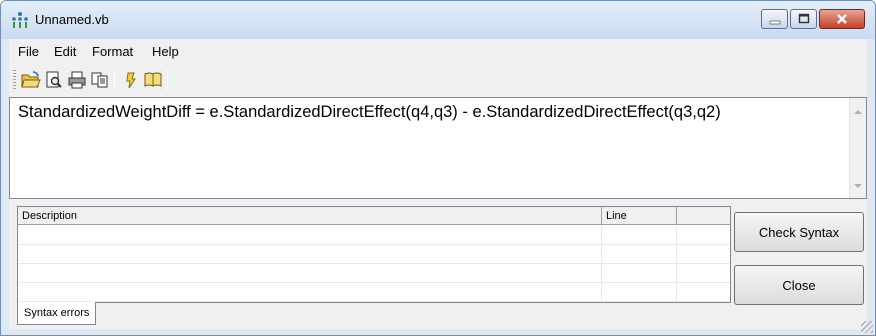 Image resolution: width=876 pixels, height=336 pixels. What do you see at coordinates (72, 19) in the screenshot?
I see `window-title: Unnamed.vb` at bounding box center [72, 19].